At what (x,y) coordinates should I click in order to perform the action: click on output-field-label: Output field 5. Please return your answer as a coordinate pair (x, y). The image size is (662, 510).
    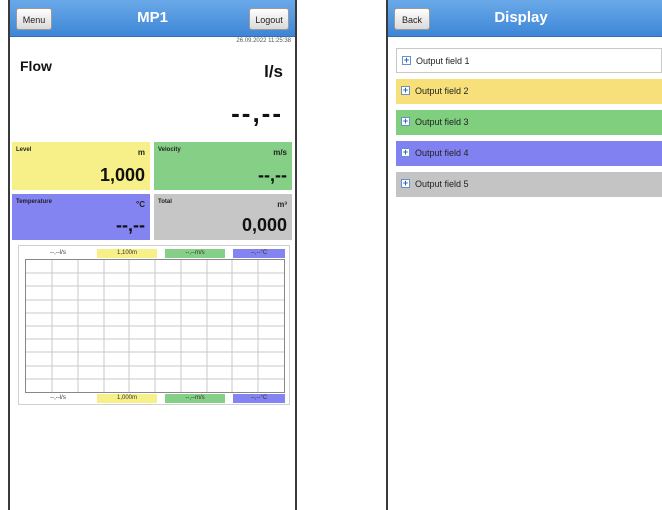
    Looking at the image, I should click on (442, 184).